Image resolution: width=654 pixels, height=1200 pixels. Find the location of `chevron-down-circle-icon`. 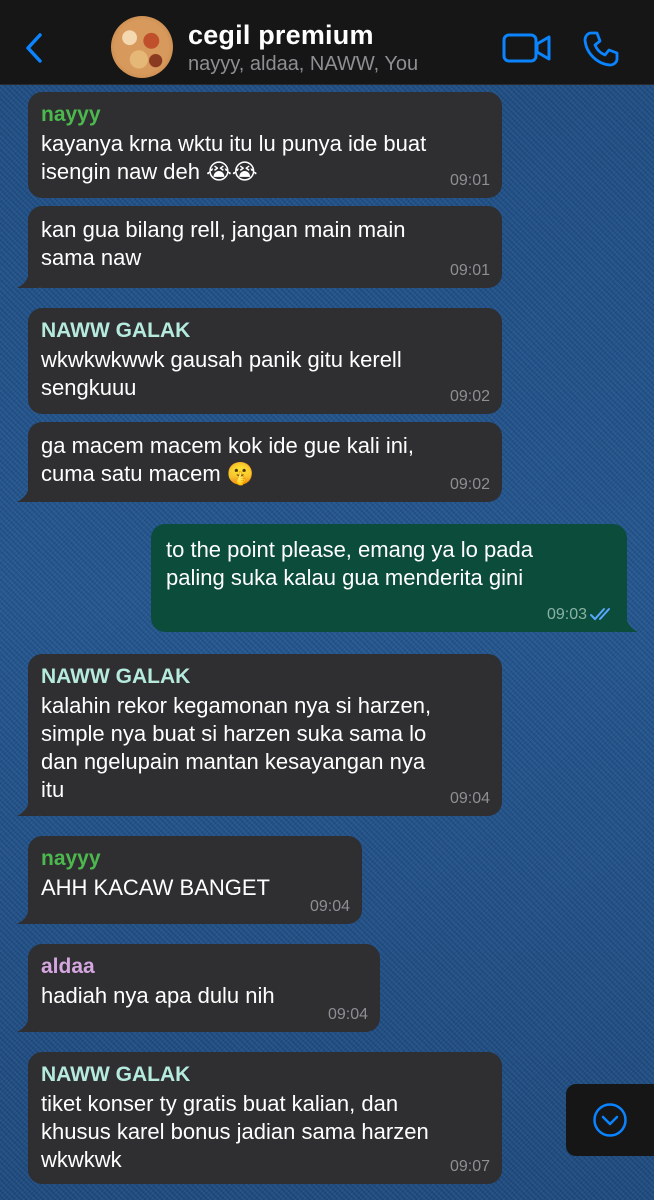

chevron-down-circle-icon is located at coordinates (610, 1120).